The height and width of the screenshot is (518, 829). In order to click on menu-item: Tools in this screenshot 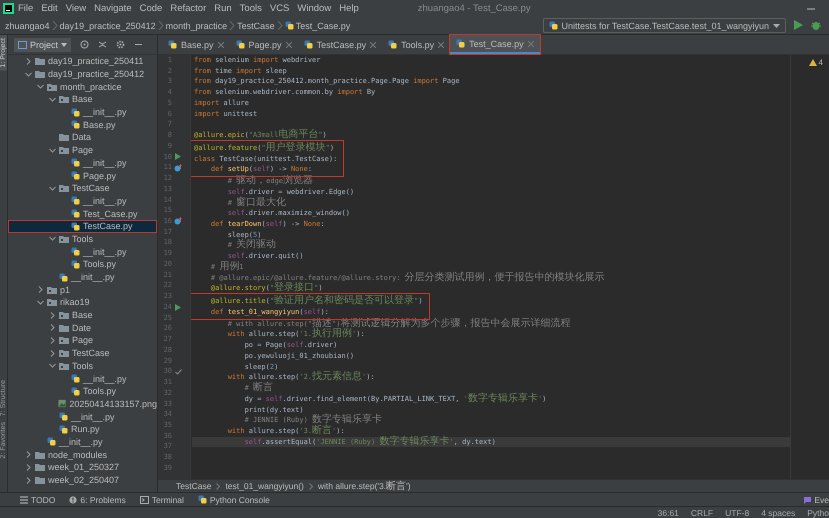, I will do `click(251, 8)`.